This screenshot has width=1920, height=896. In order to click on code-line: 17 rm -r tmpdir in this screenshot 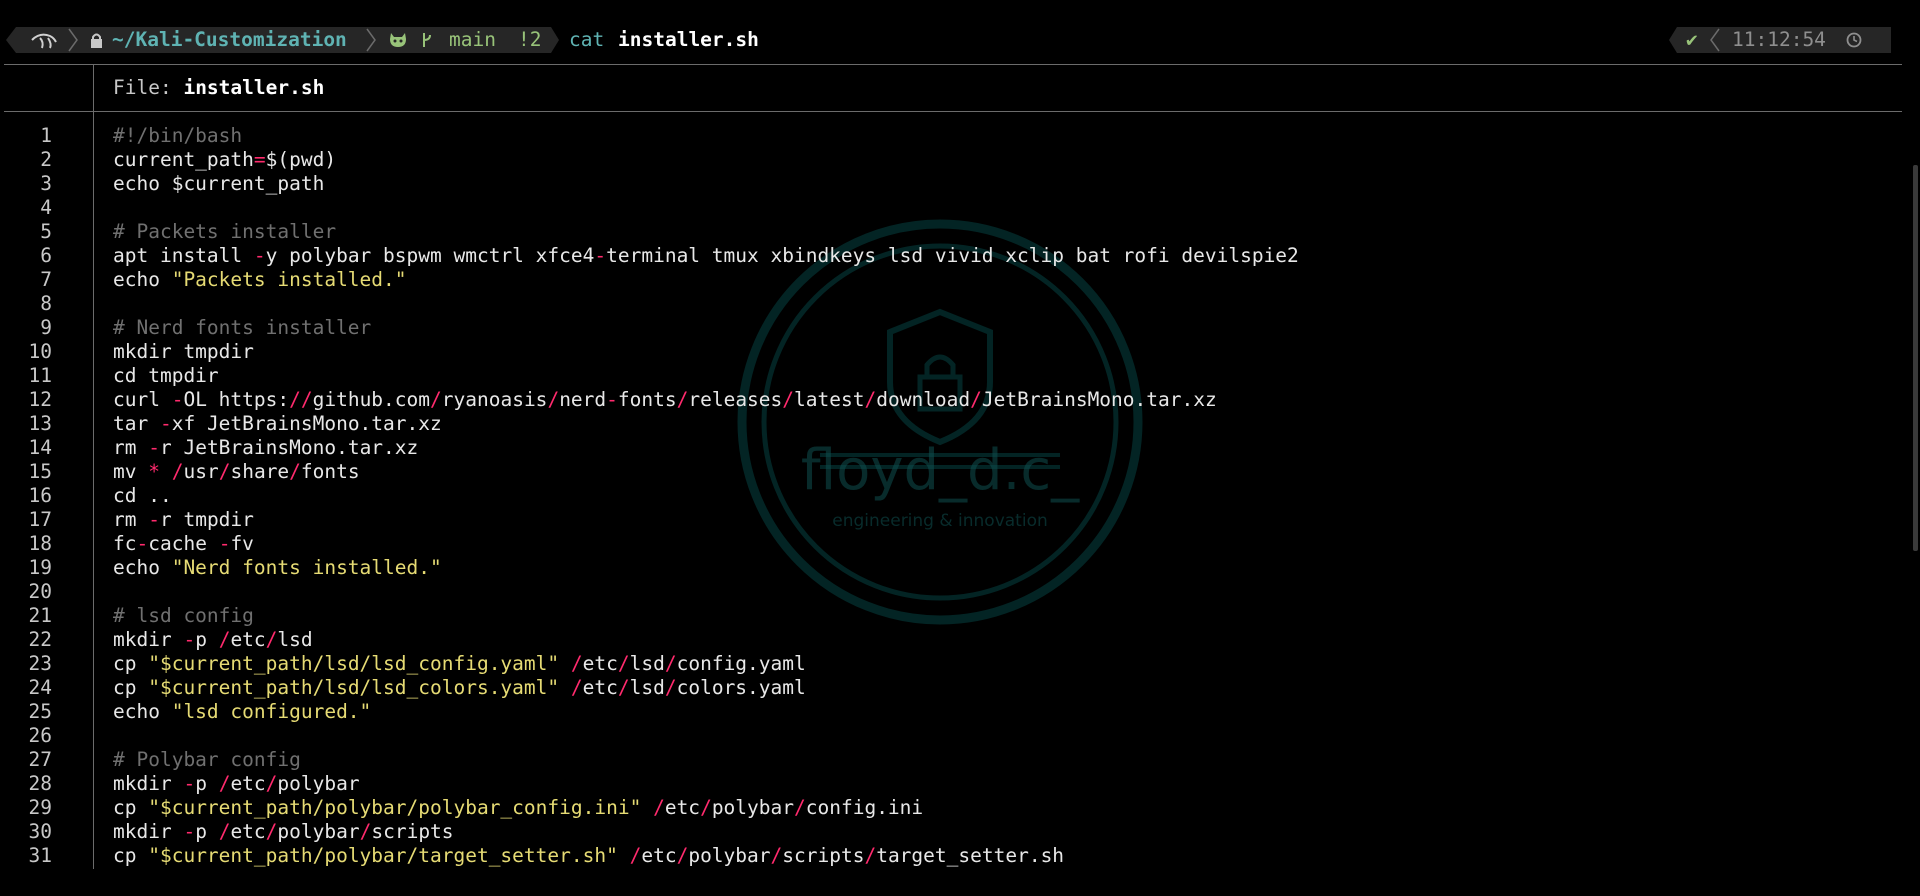, I will do `click(950, 520)`.